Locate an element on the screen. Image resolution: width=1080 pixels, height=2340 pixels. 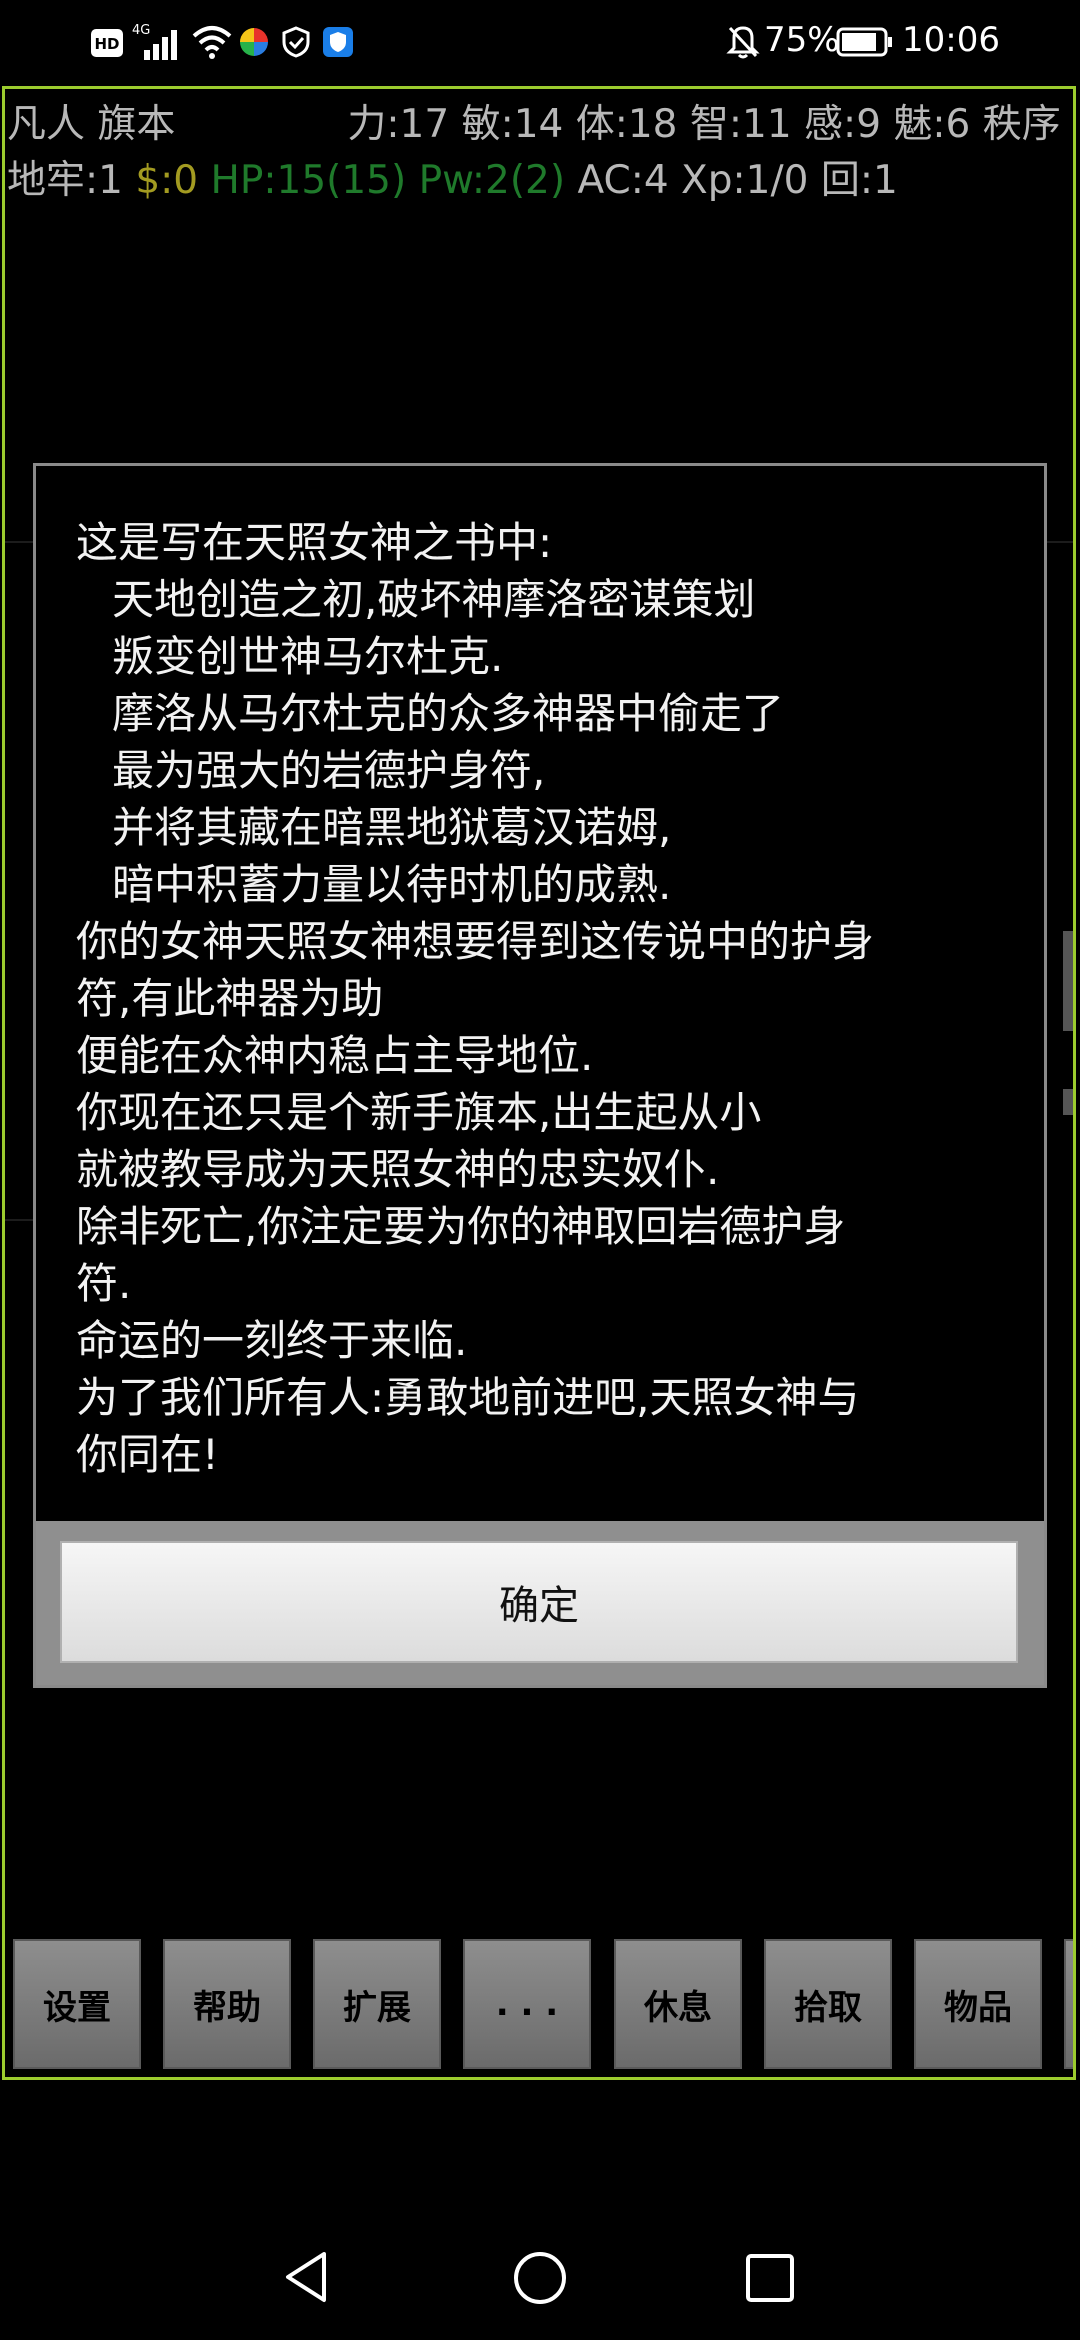
dialog-line: 为了我们所有人:勇敢地前进吧,天照女神与 is located at coordinates (468, 1397).